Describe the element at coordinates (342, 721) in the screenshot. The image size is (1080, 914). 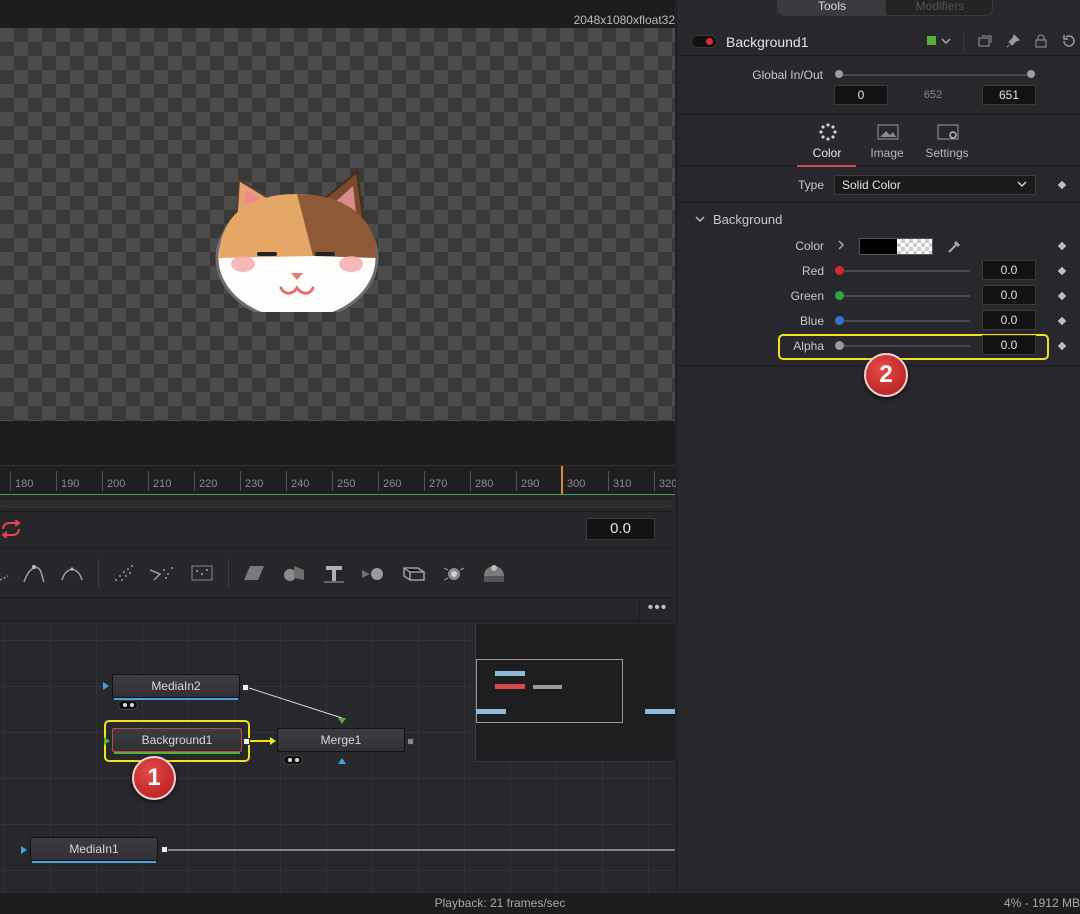
I see `merge1-foreground-input` at that location.